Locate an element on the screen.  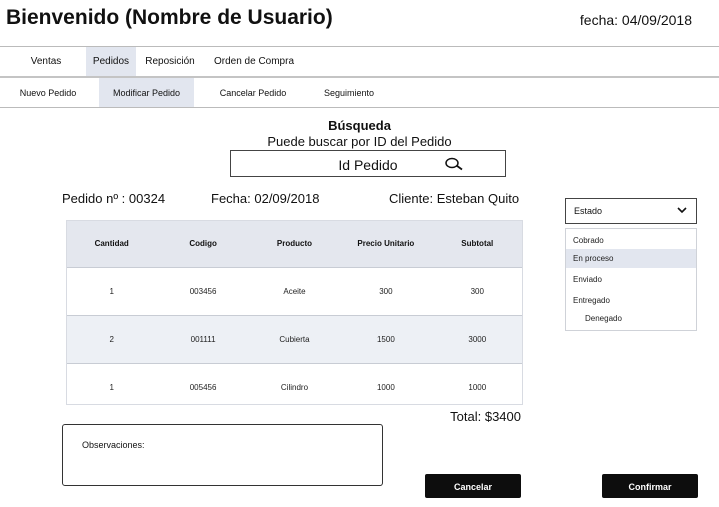
table-row: 1 003456 Aceite 300 300 is located at coordinates (294, 291).